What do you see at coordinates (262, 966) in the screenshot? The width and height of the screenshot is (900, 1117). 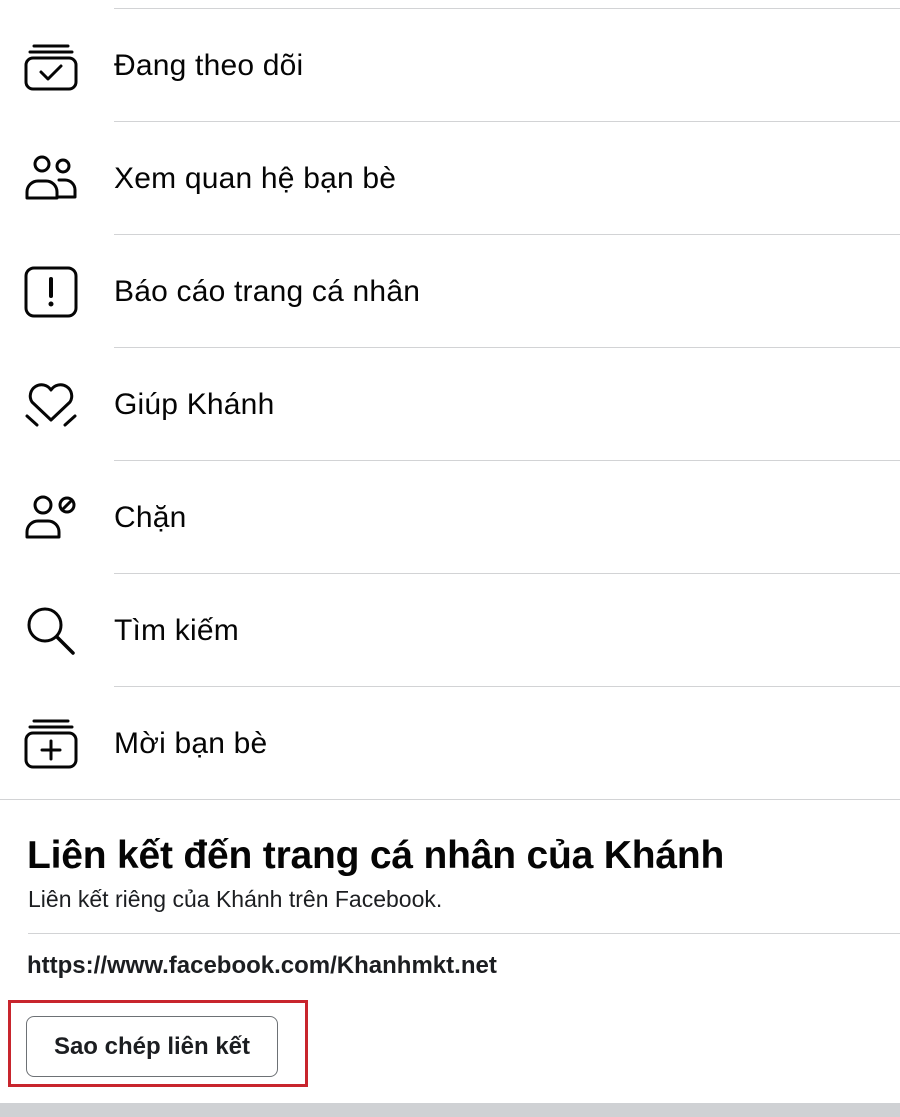 I see `profile-link-url: https://www.facebook.com/Khanhmkt.net` at bounding box center [262, 966].